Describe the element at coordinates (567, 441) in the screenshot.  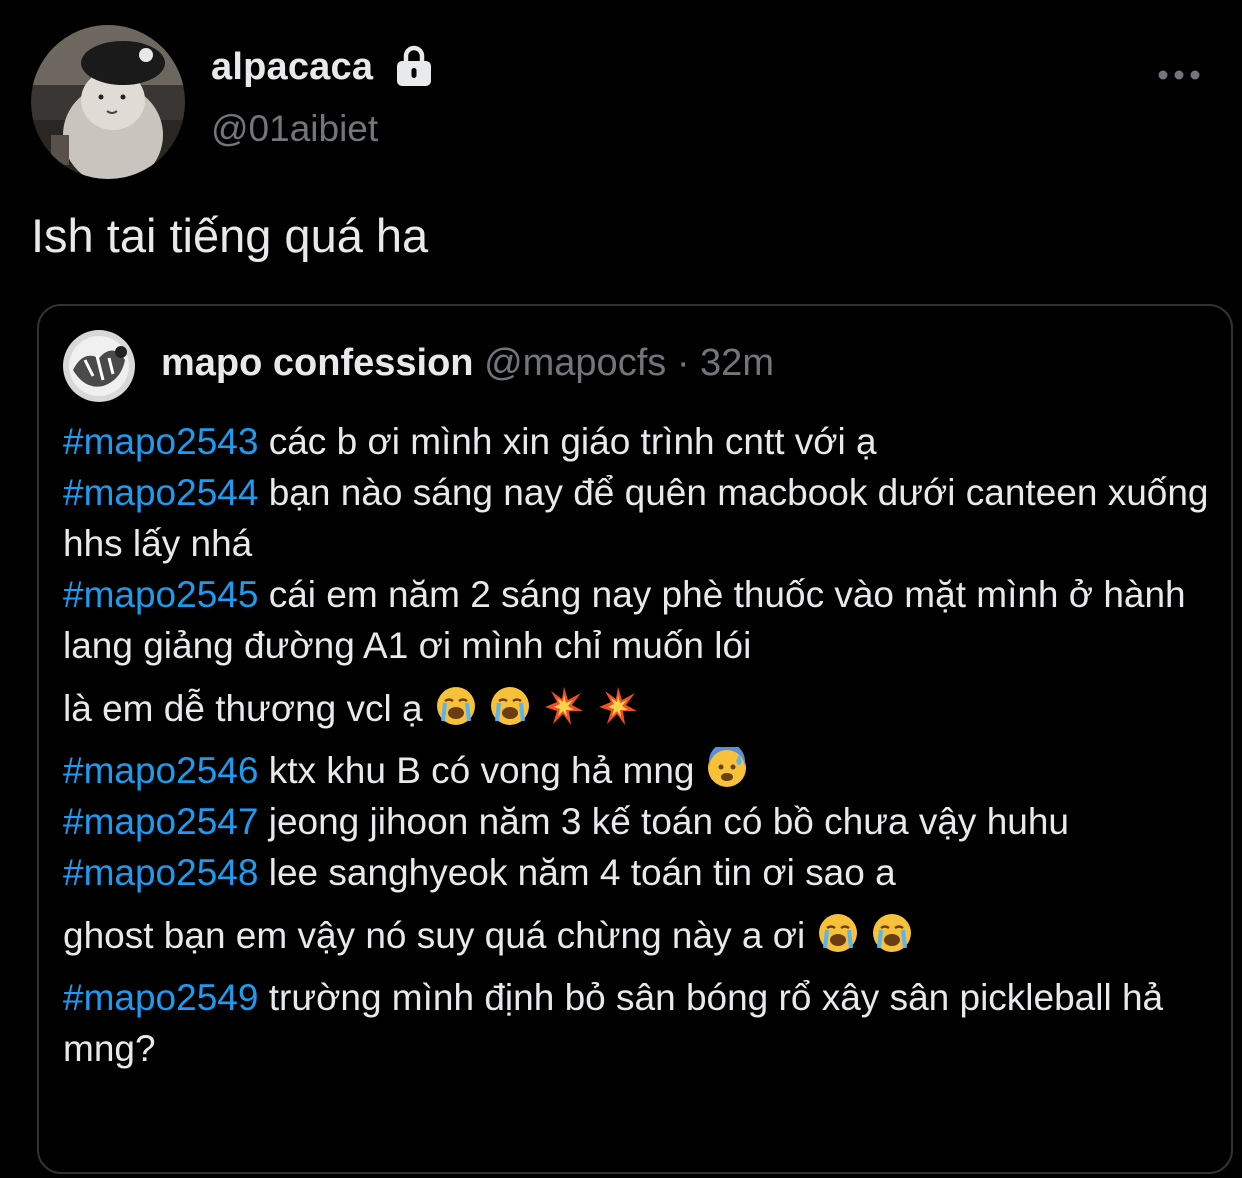
I see `post-text: các b ơi mình xin giáo trình cntt với ạ` at that location.